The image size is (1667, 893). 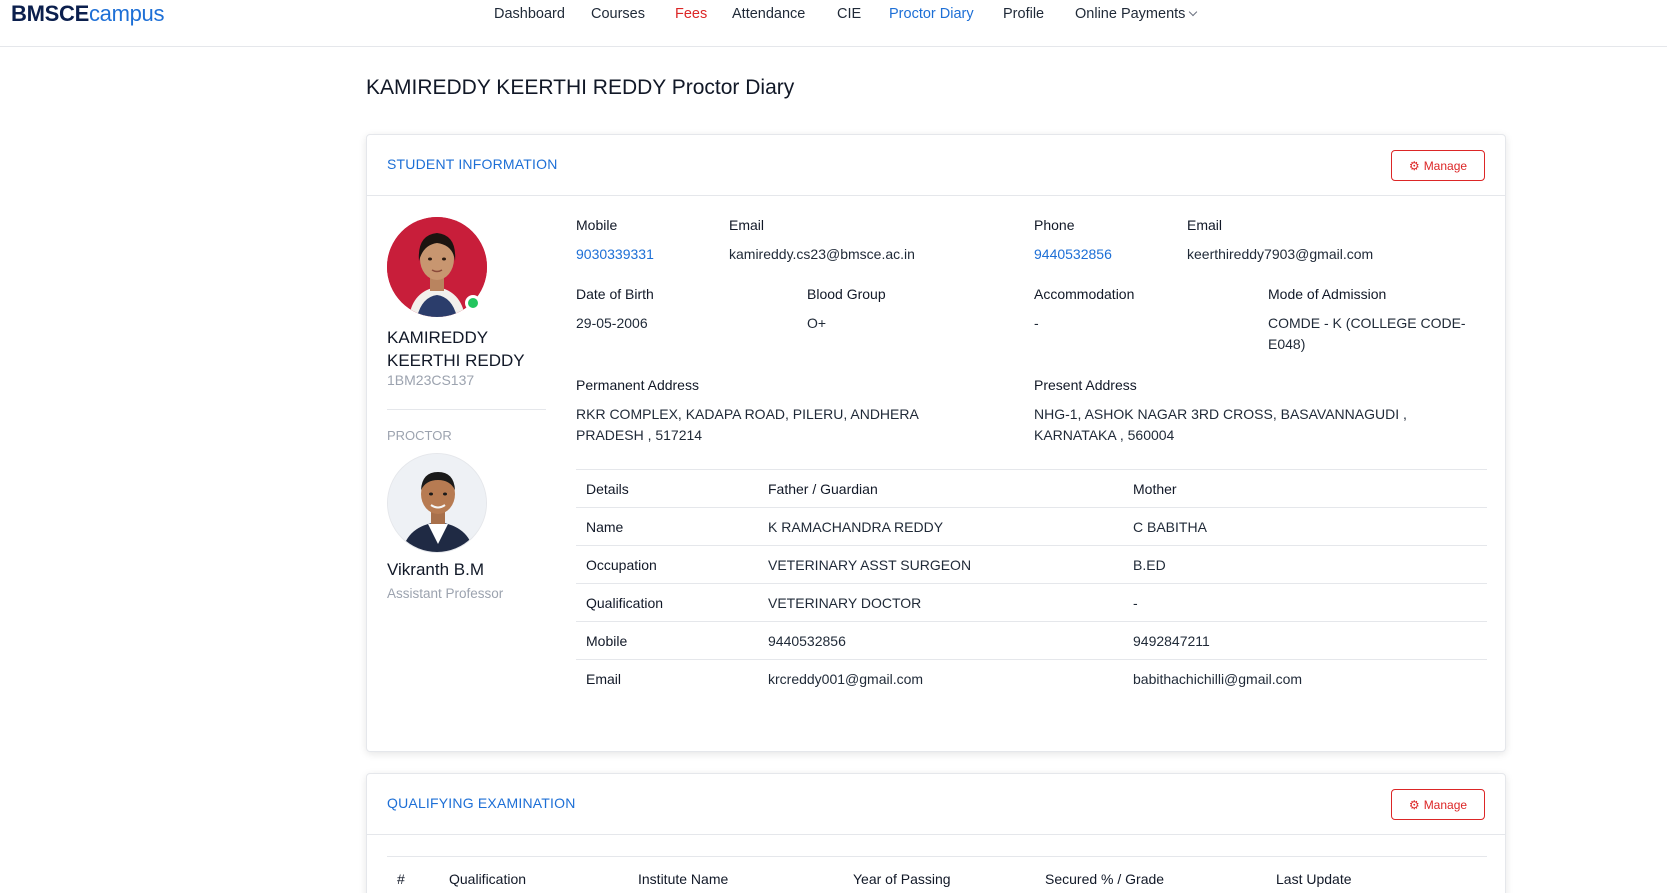 What do you see at coordinates (529, 14) in the screenshot?
I see `nav-dashboard: Dashboard` at bounding box center [529, 14].